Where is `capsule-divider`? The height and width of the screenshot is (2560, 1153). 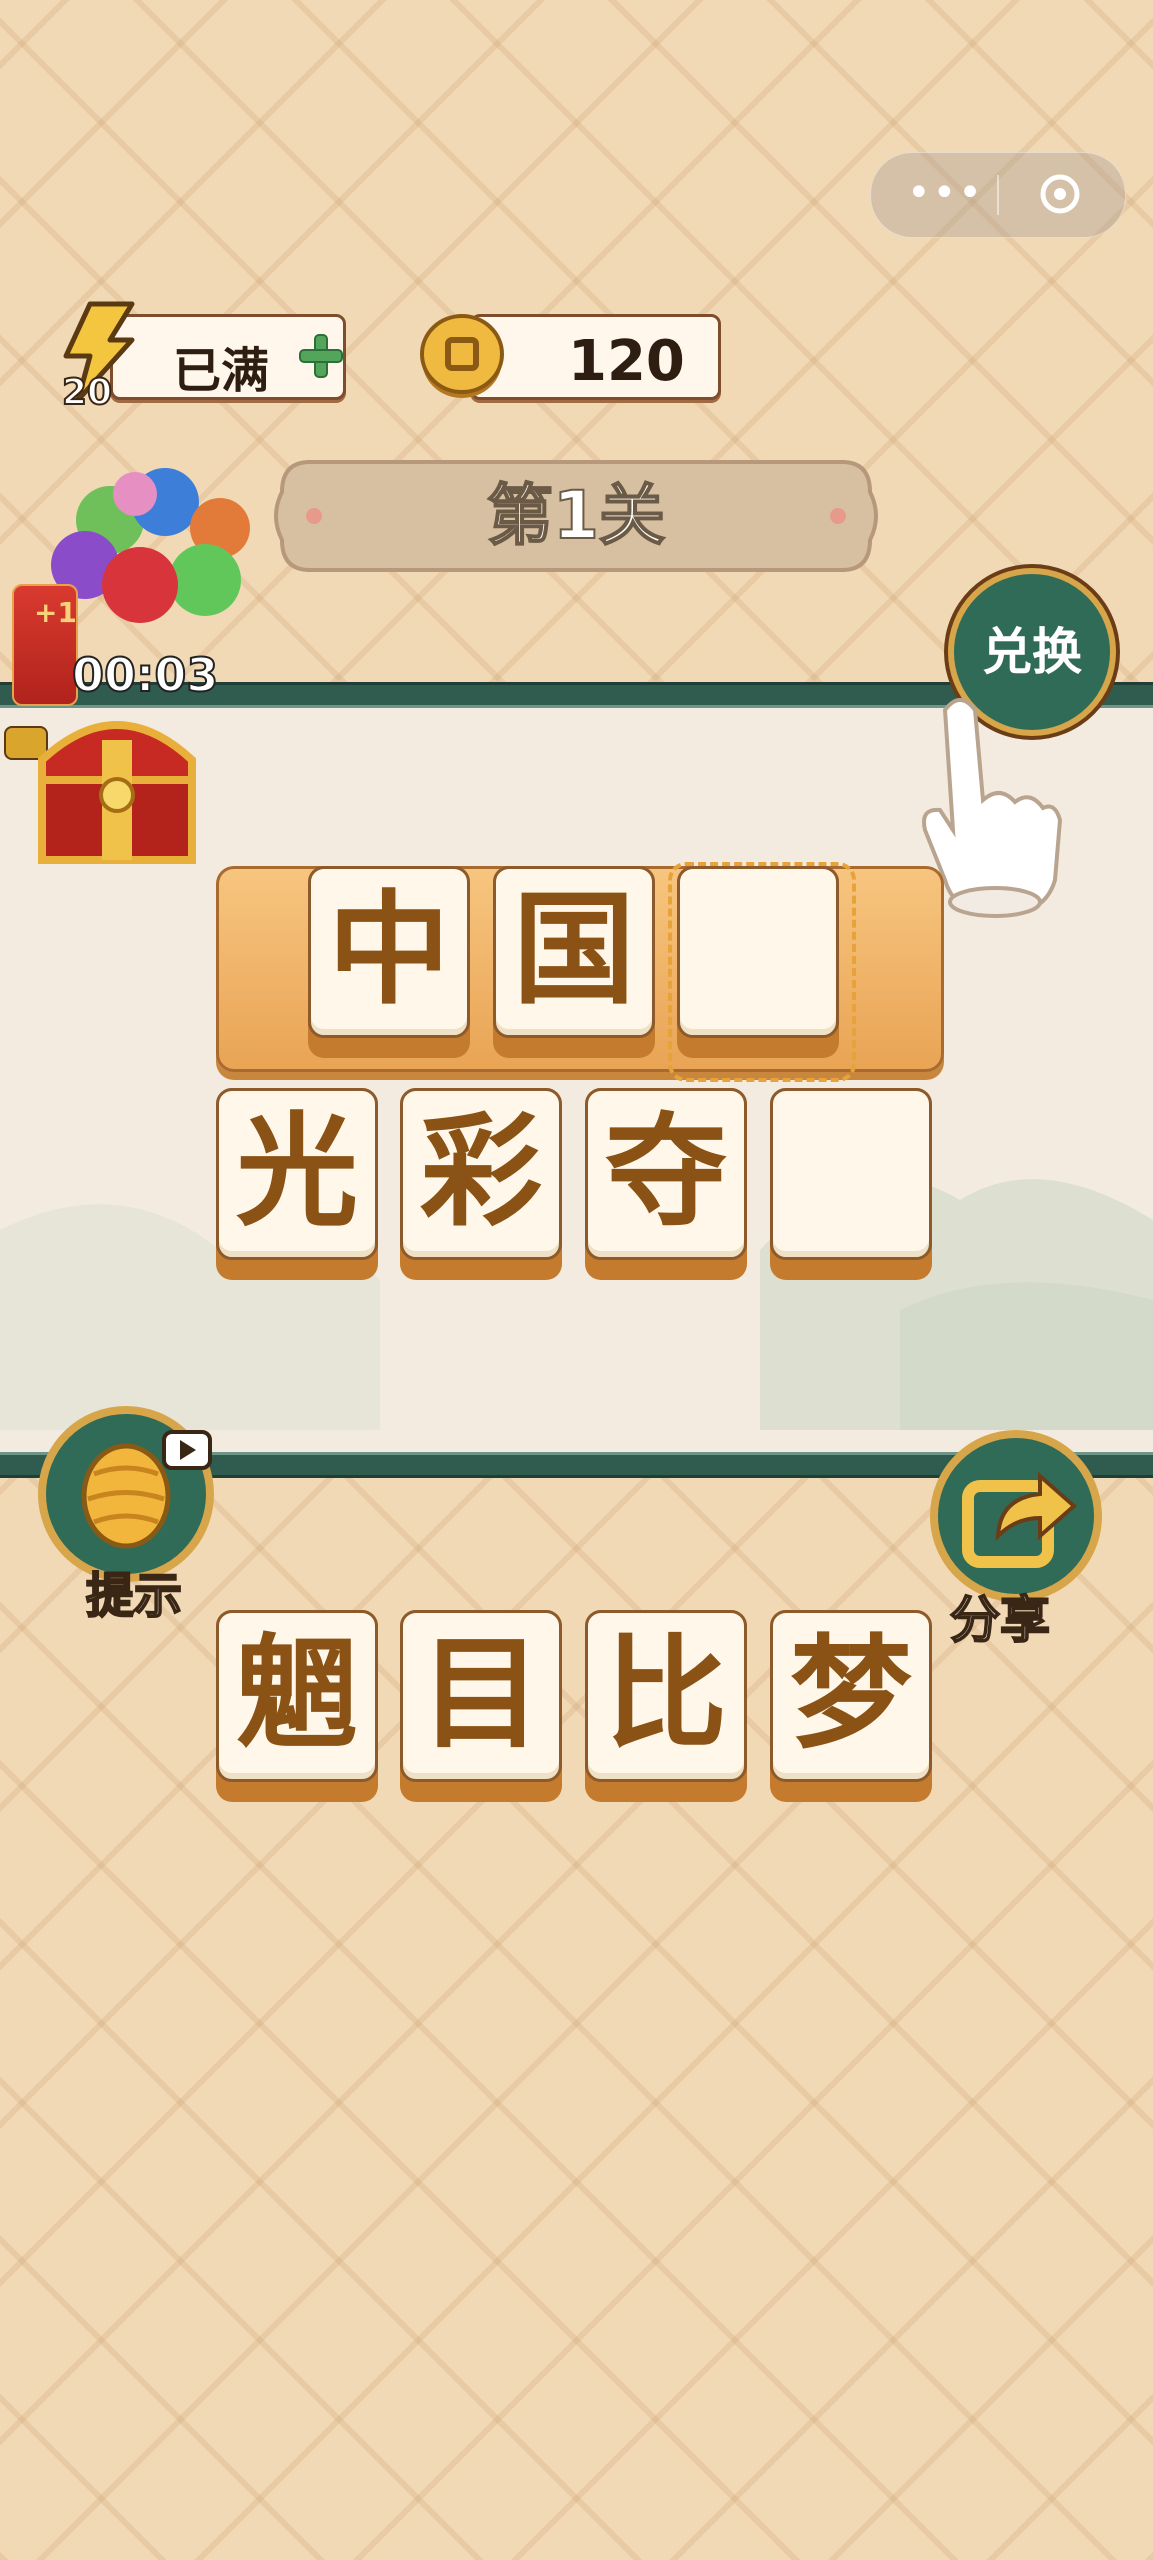
capsule-divider is located at coordinates (998, 195).